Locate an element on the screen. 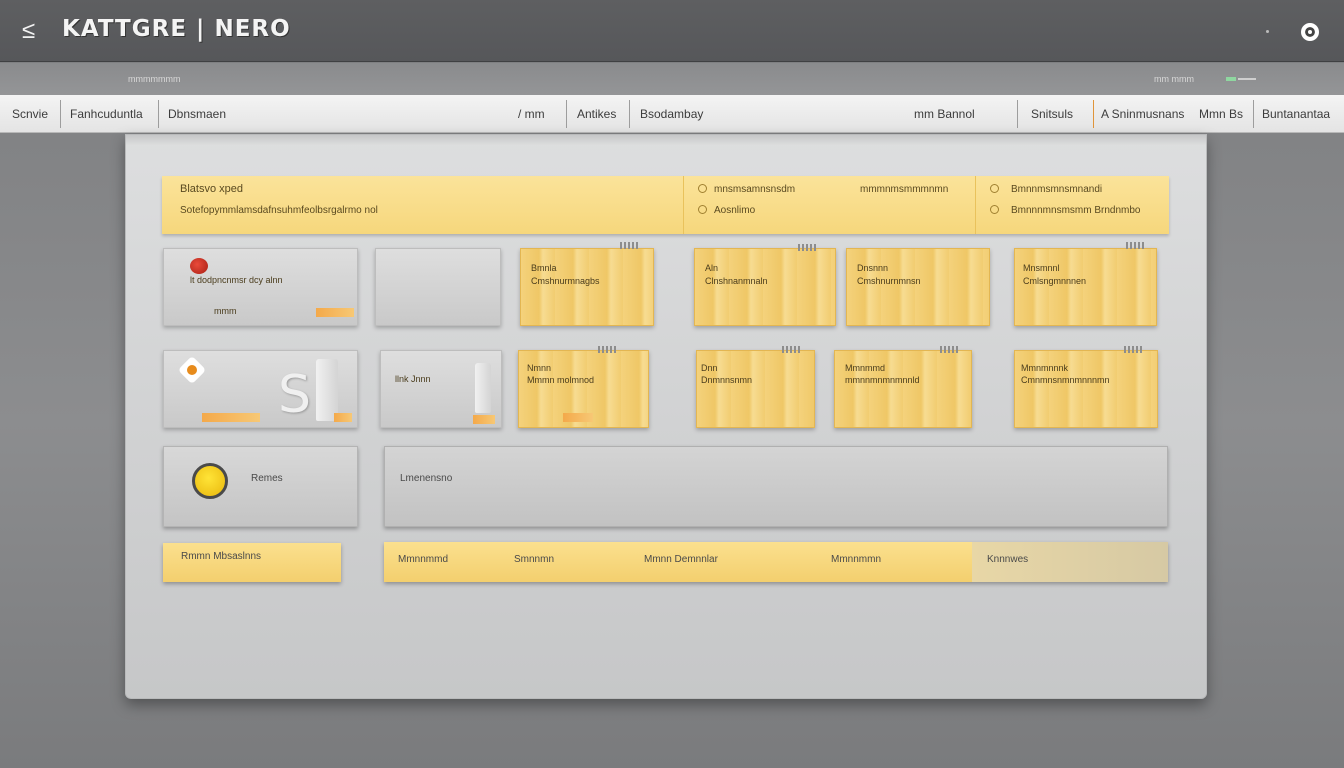 The image size is (1344, 768). header-col4-line2: Bmnnnmnsmsmm Brndnmbo is located at coordinates (1076, 210).